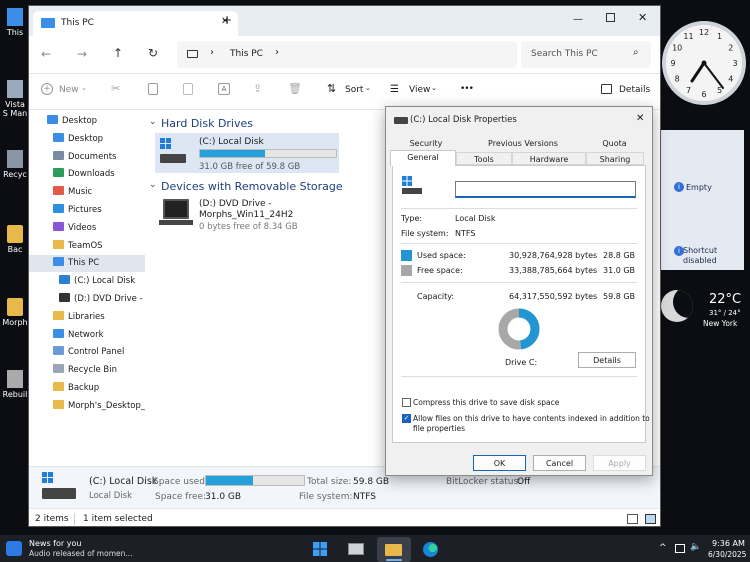 This screenshot has height=562, width=750. I want to click on tab-previous-versions: Previous Versions, so click(523, 144).